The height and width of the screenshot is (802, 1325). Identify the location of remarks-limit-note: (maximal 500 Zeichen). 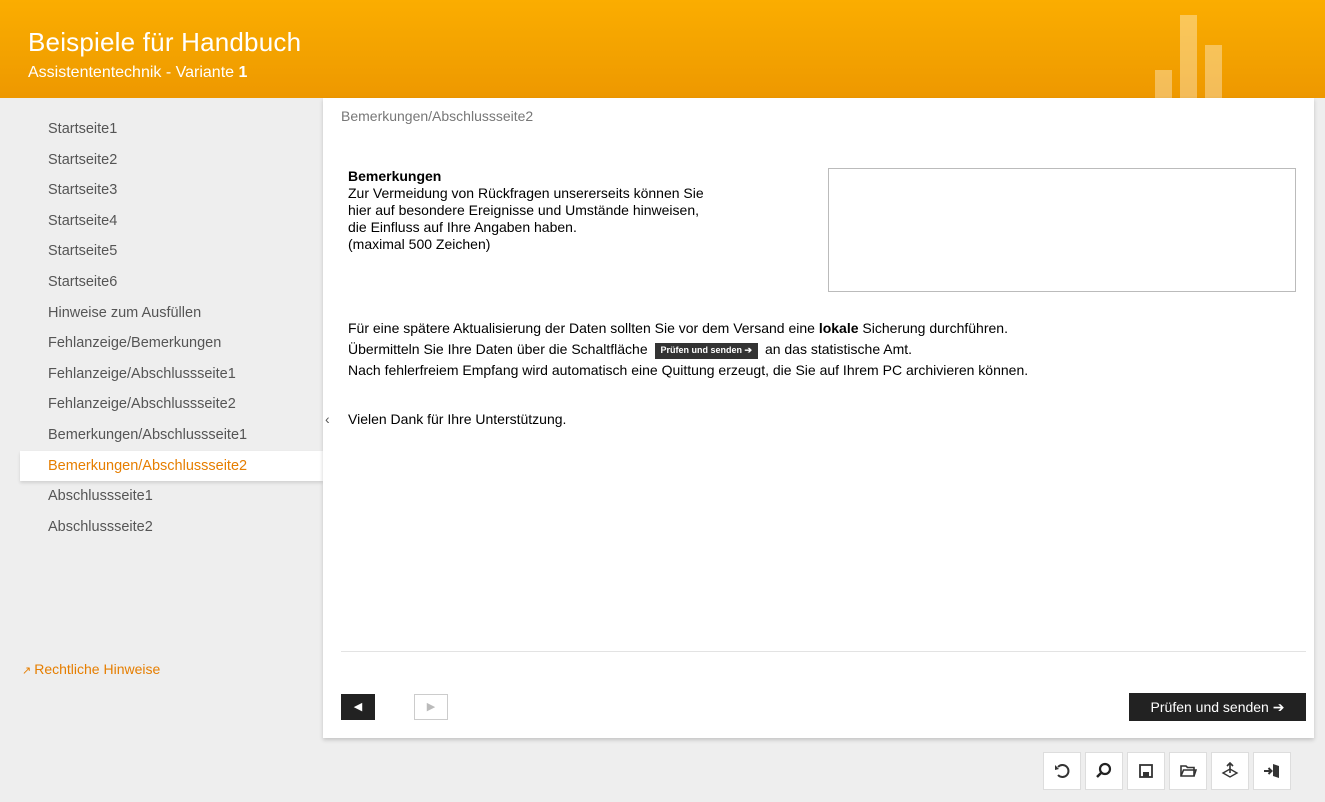
(419, 244).